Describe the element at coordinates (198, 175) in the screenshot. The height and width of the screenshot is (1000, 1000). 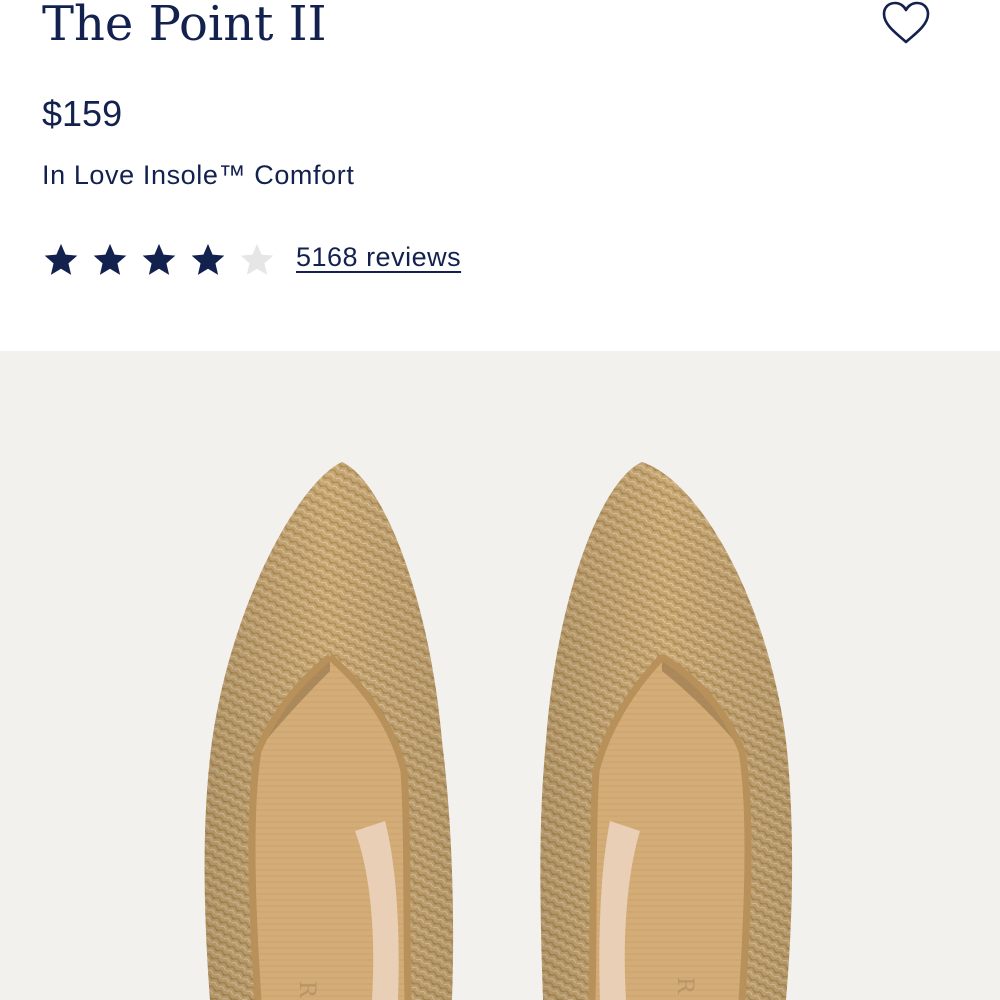
I see `product-feature: In Love Insole™ Comfort` at that location.